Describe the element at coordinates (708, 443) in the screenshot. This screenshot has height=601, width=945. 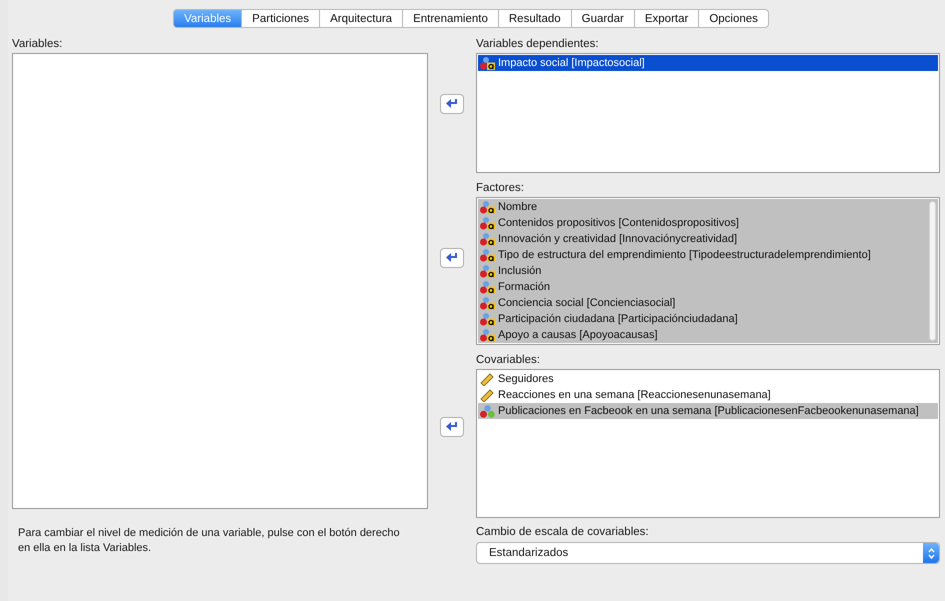
I see `variable-list: Seguidores Reacciones en una semana [Reaccionesenunasemana] Publicaciones en Facbeook en una semana [PublicacionesenFacbeookenunasemana]` at that location.